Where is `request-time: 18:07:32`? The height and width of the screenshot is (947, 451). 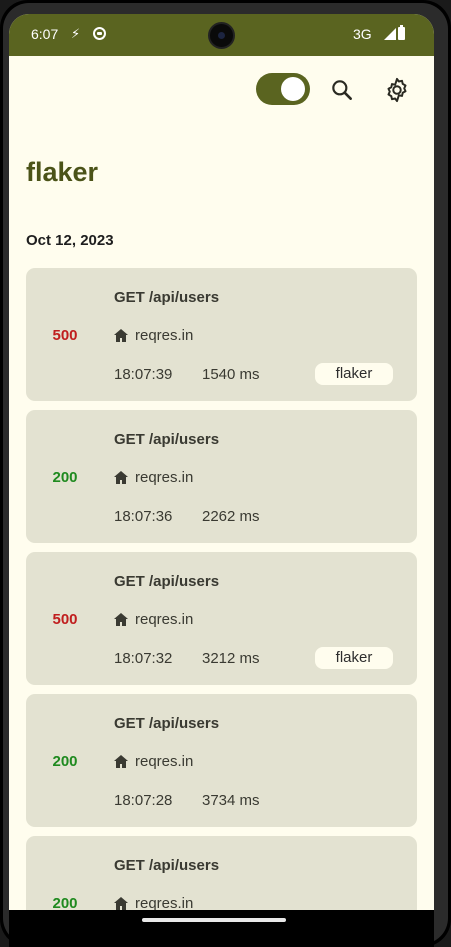 request-time: 18:07:32 is located at coordinates (143, 658).